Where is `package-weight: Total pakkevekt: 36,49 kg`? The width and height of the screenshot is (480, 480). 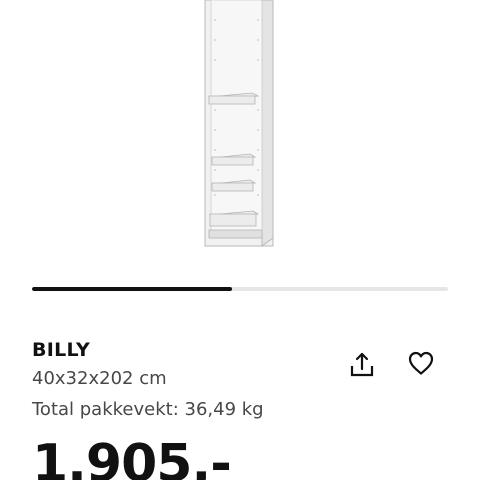
package-weight: Total pakkevekt: 36,49 kg is located at coordinates (148, 409).